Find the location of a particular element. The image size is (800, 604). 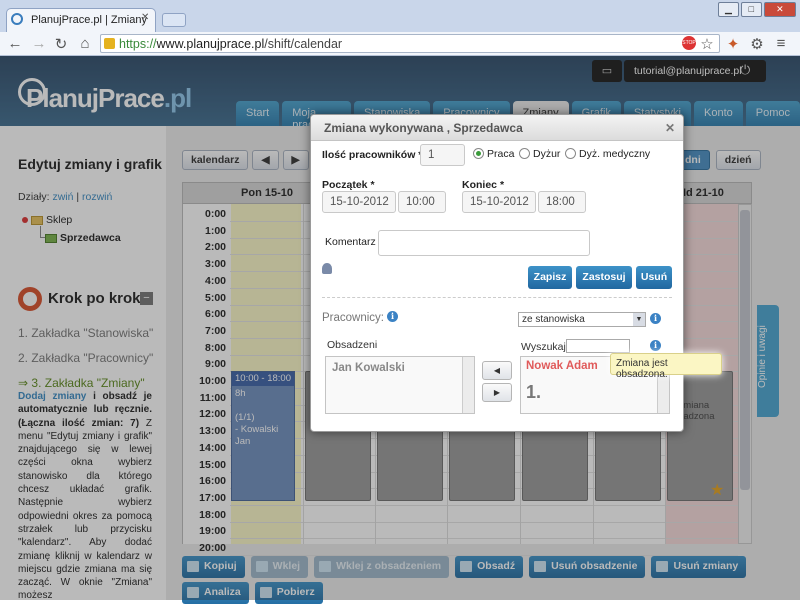

star-icon: ☆ is located at coordinates (707, 44).